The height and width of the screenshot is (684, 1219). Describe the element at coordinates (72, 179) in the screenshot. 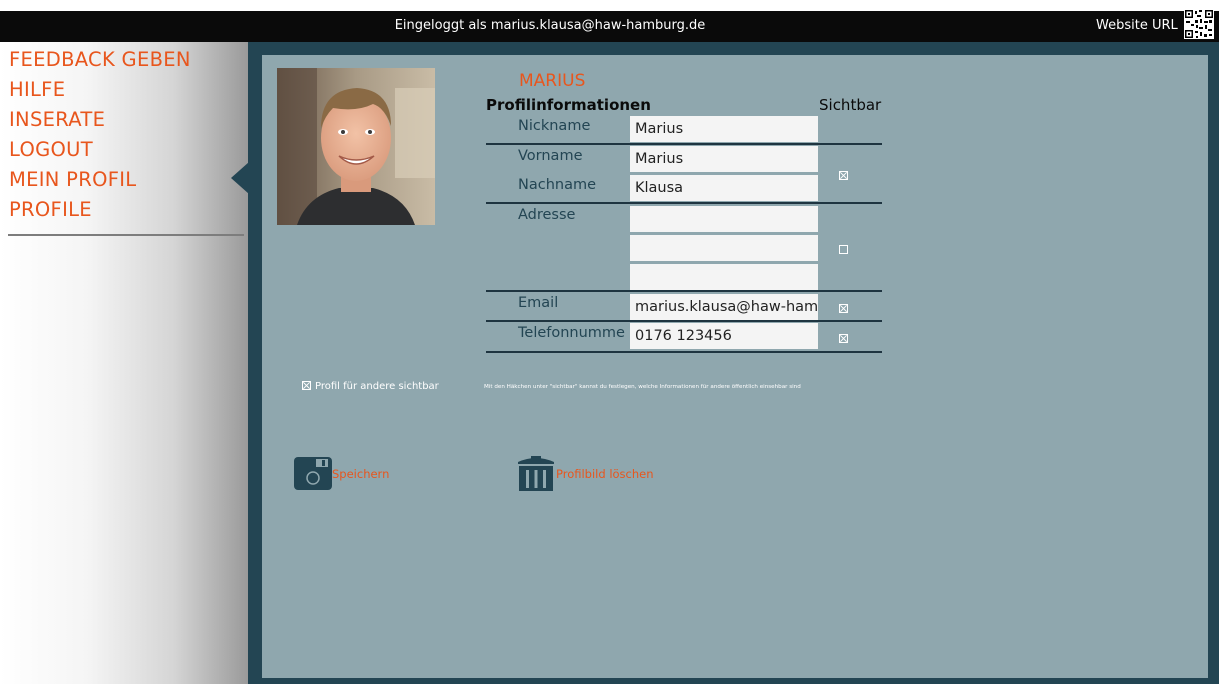

I see `sidebar-item-mein-profil: MEIN PROFIL` at that location.